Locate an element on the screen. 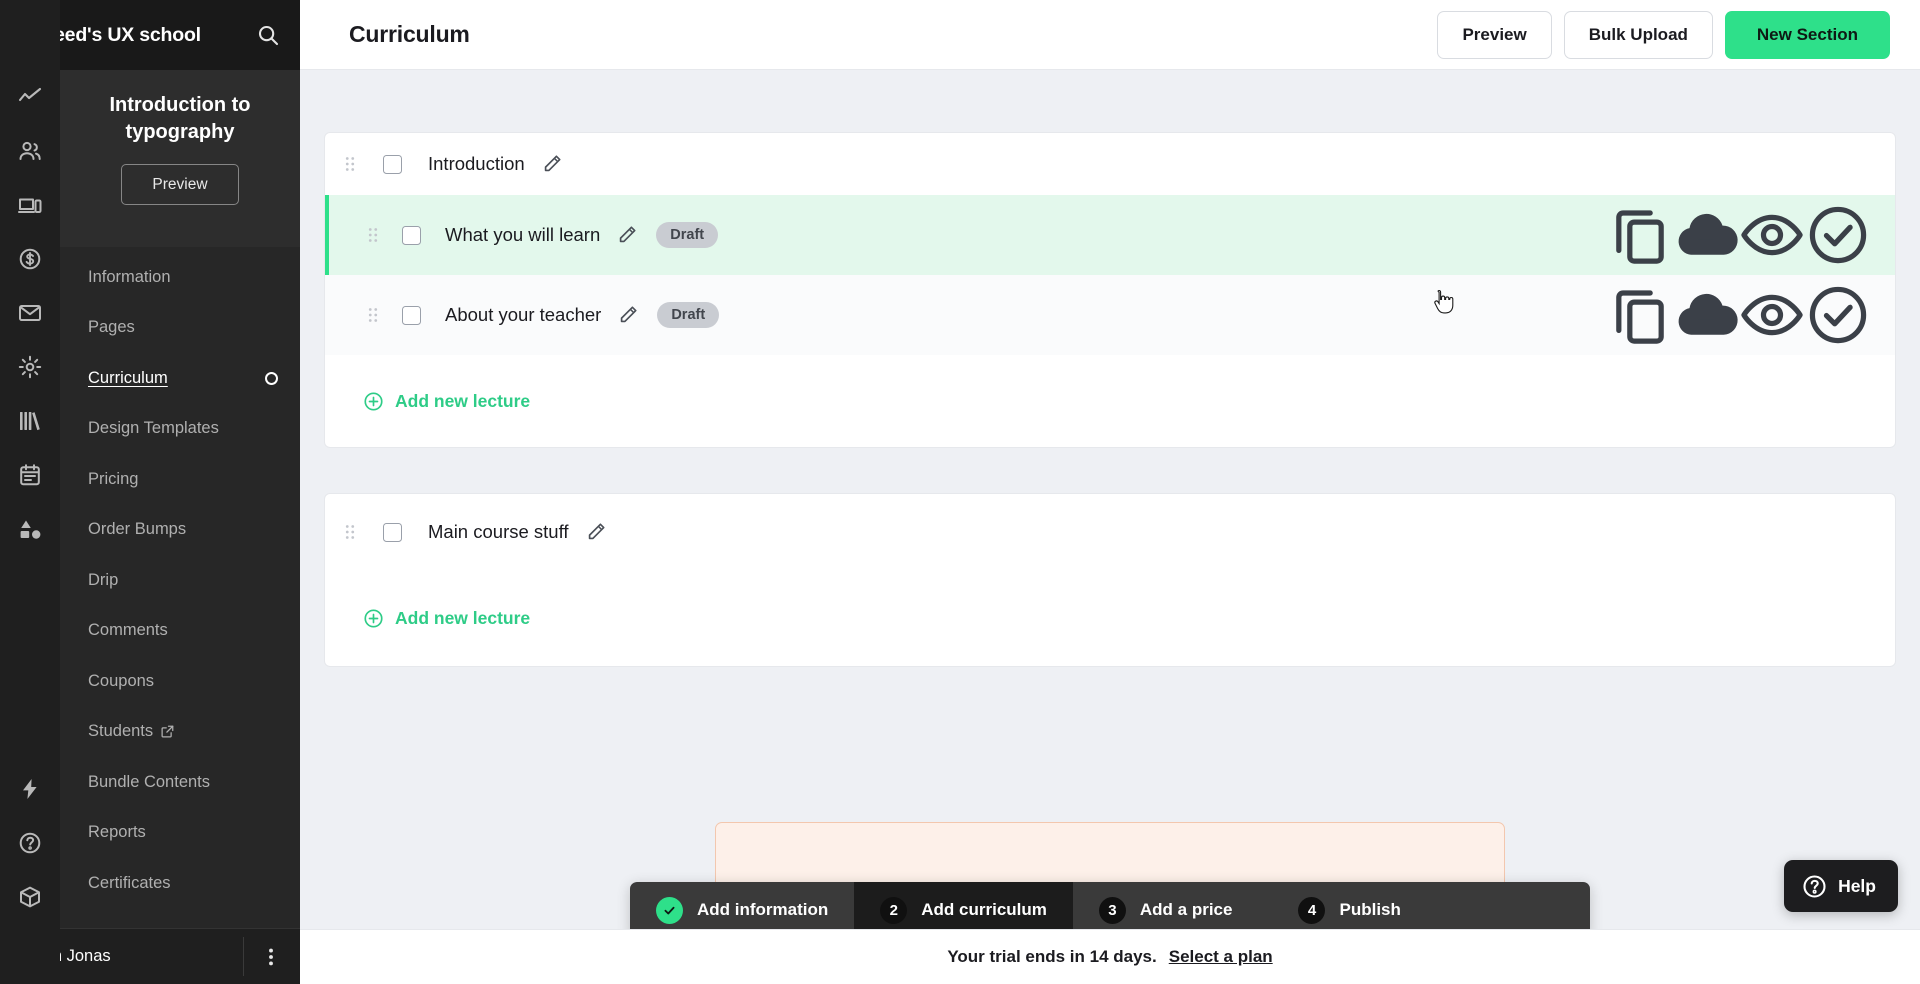 Image resolution: width=1920 pixels, height=984 pixels. select-a-plan-link: Select a plan is located at coordinates (1221, 957).